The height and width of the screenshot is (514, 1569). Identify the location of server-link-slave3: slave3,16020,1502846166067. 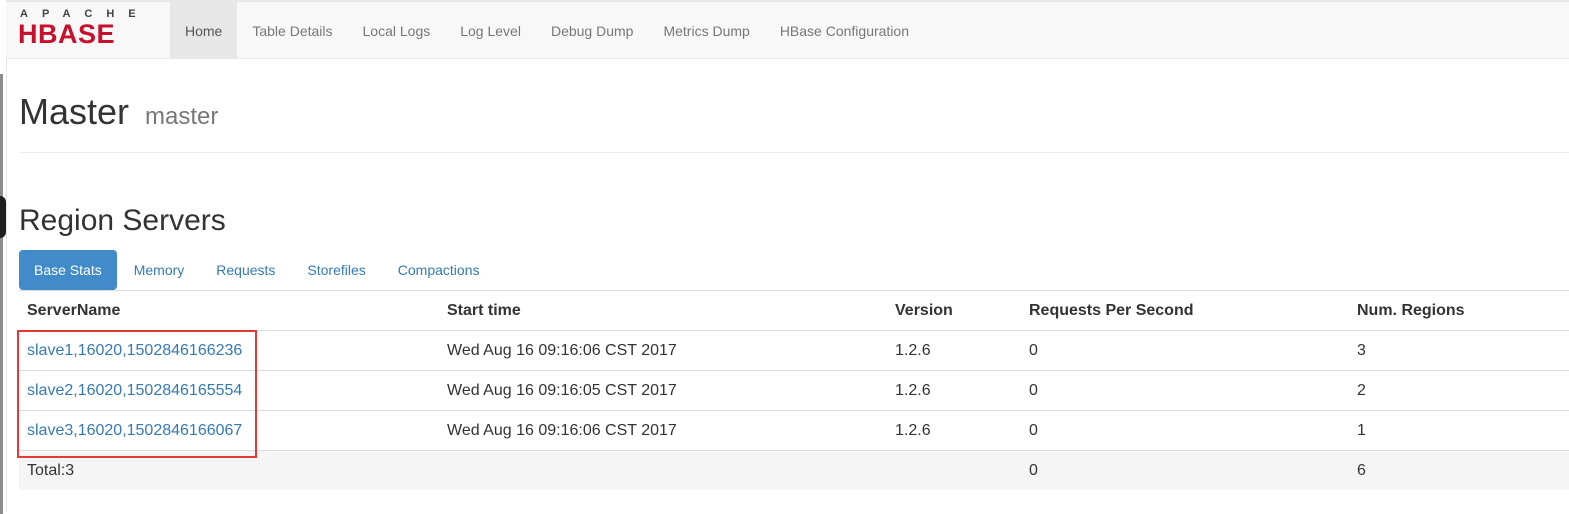
(134, 430).